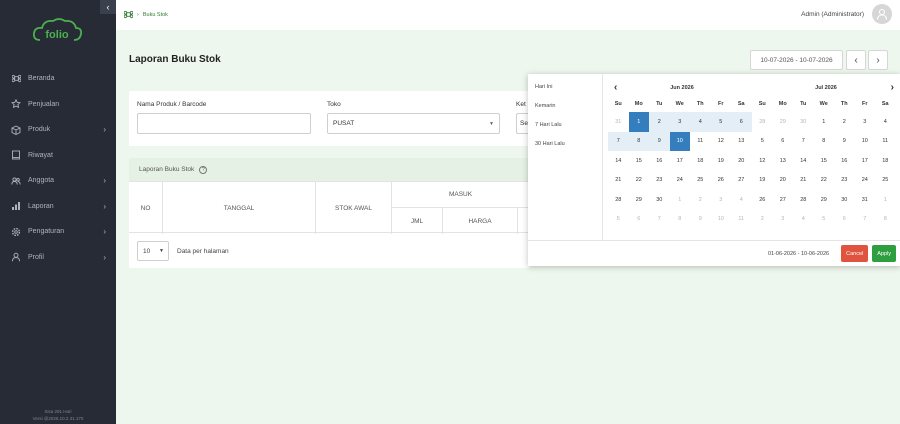  I want to click on per-page-select: 10 ▼, so click(153, 251).